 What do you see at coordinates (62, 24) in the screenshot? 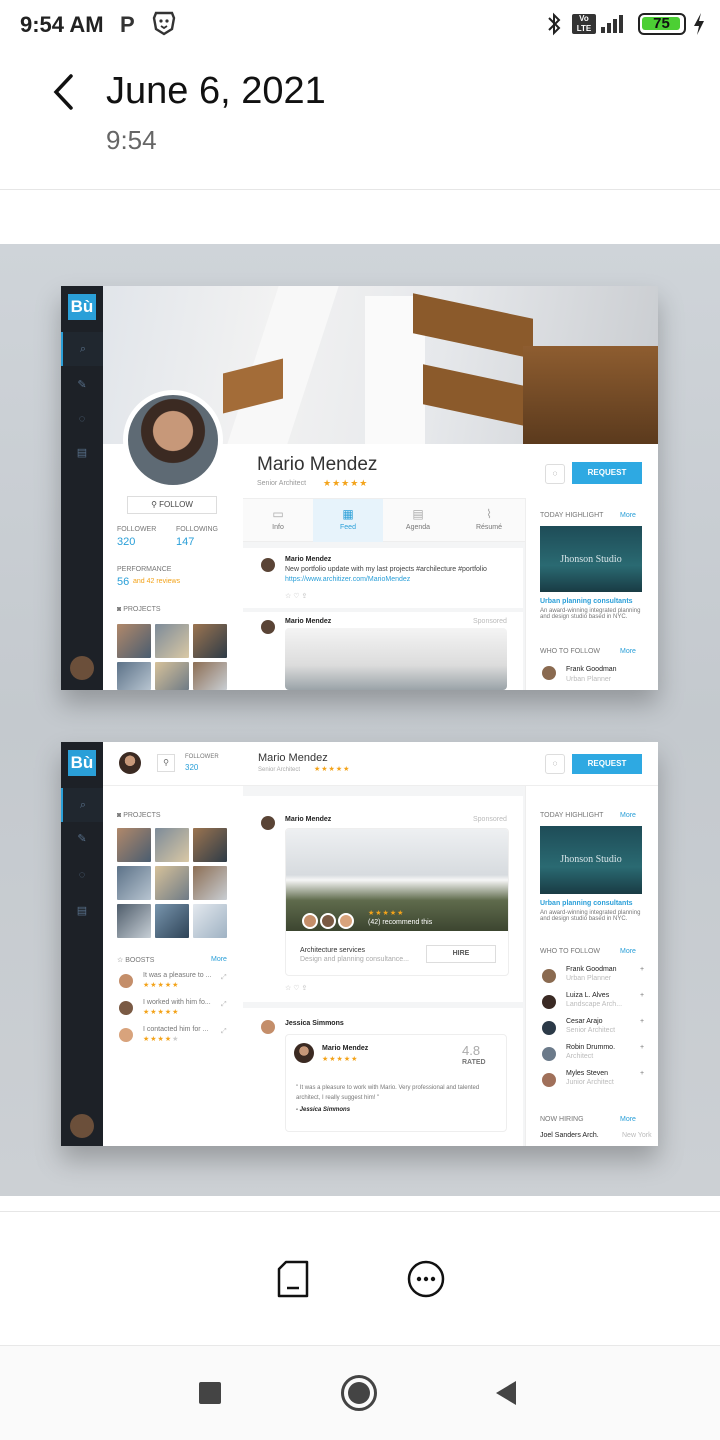
I see `status-time: 9:54 AM` at bounding box center [62, 24].